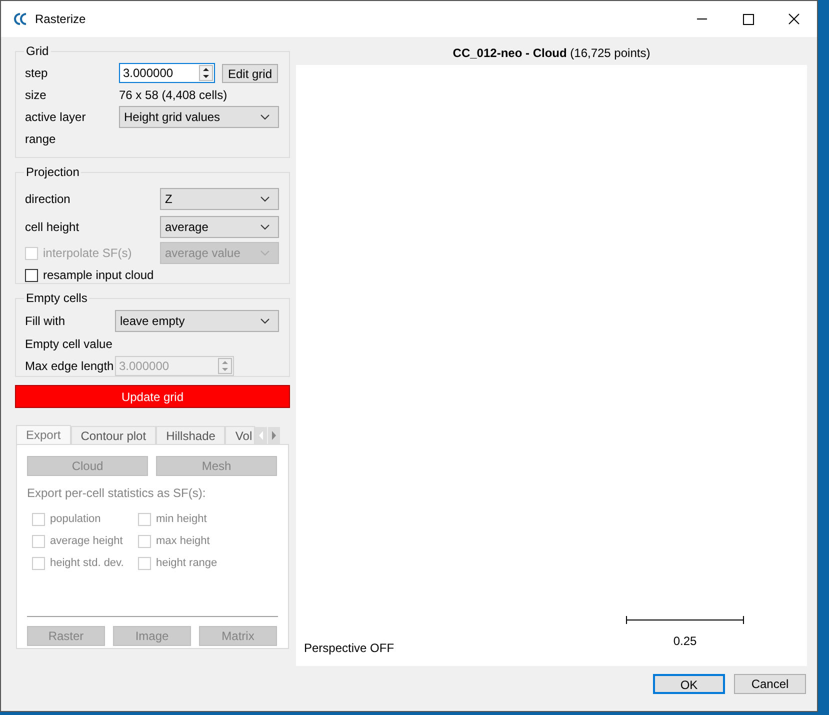 The image size is (829, 715). What do you see at coordinates (187, 563) in the screenshot?
I see `checkbox-label: height range` at bounding box center [187, 563].